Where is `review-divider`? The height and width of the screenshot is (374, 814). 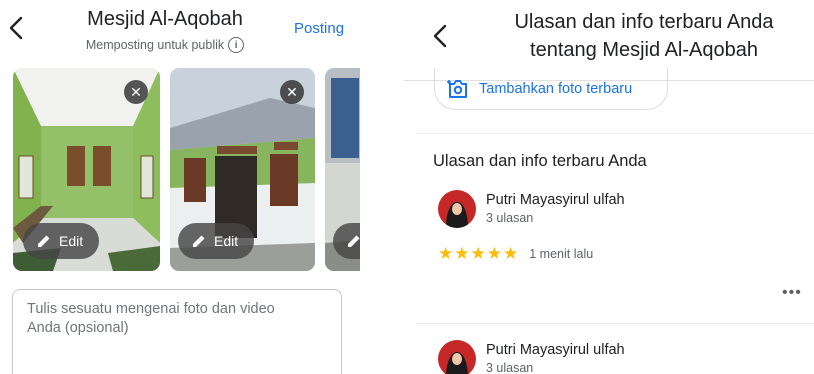
review-divider is located at coordinates (615, 323).